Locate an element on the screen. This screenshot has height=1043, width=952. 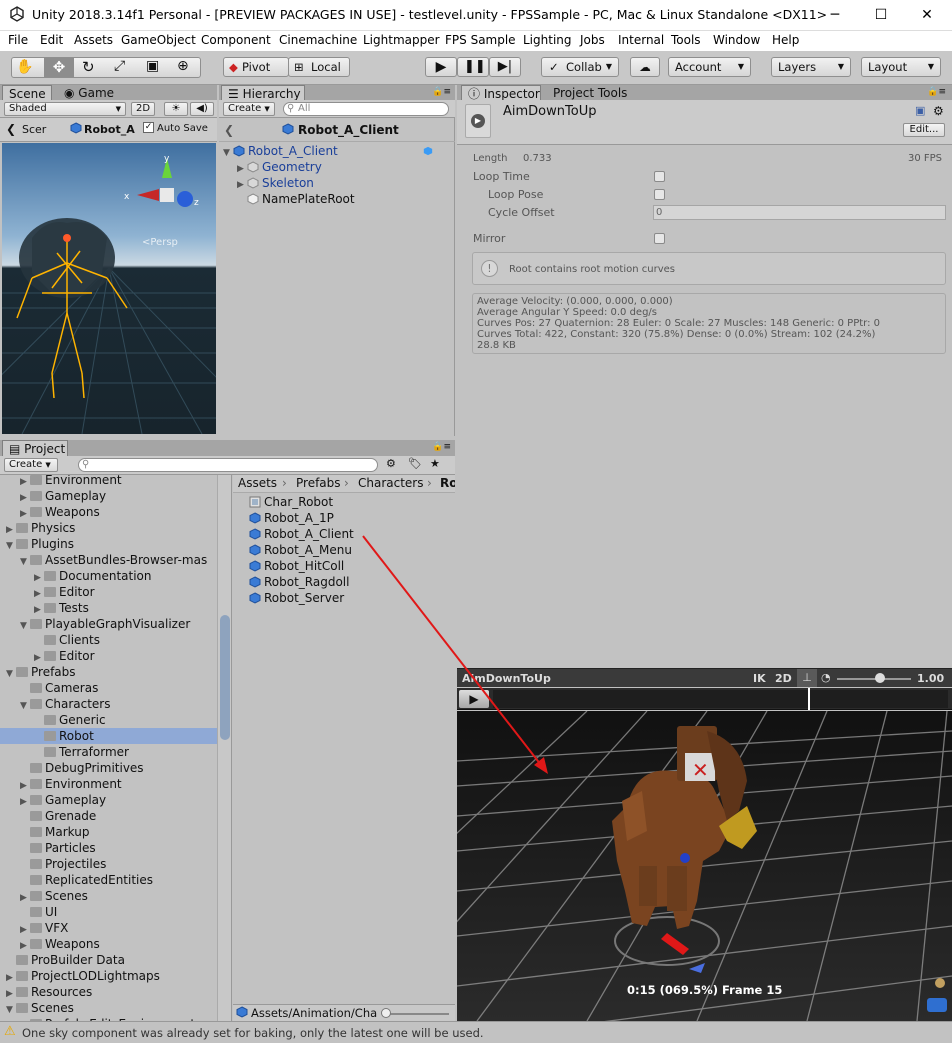
folder-tree-item: ▼ Plugins is located at coordinates (108, 544).